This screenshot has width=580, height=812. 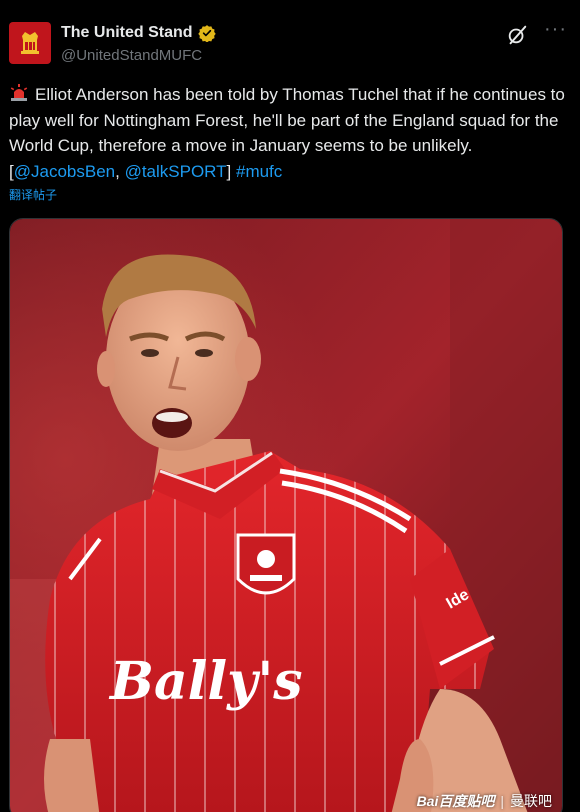 What do you see at coordinates (33, 194) in the screenshot?
I see `translate-post-link: 翻译帖子` at bounding box center [33, 194].